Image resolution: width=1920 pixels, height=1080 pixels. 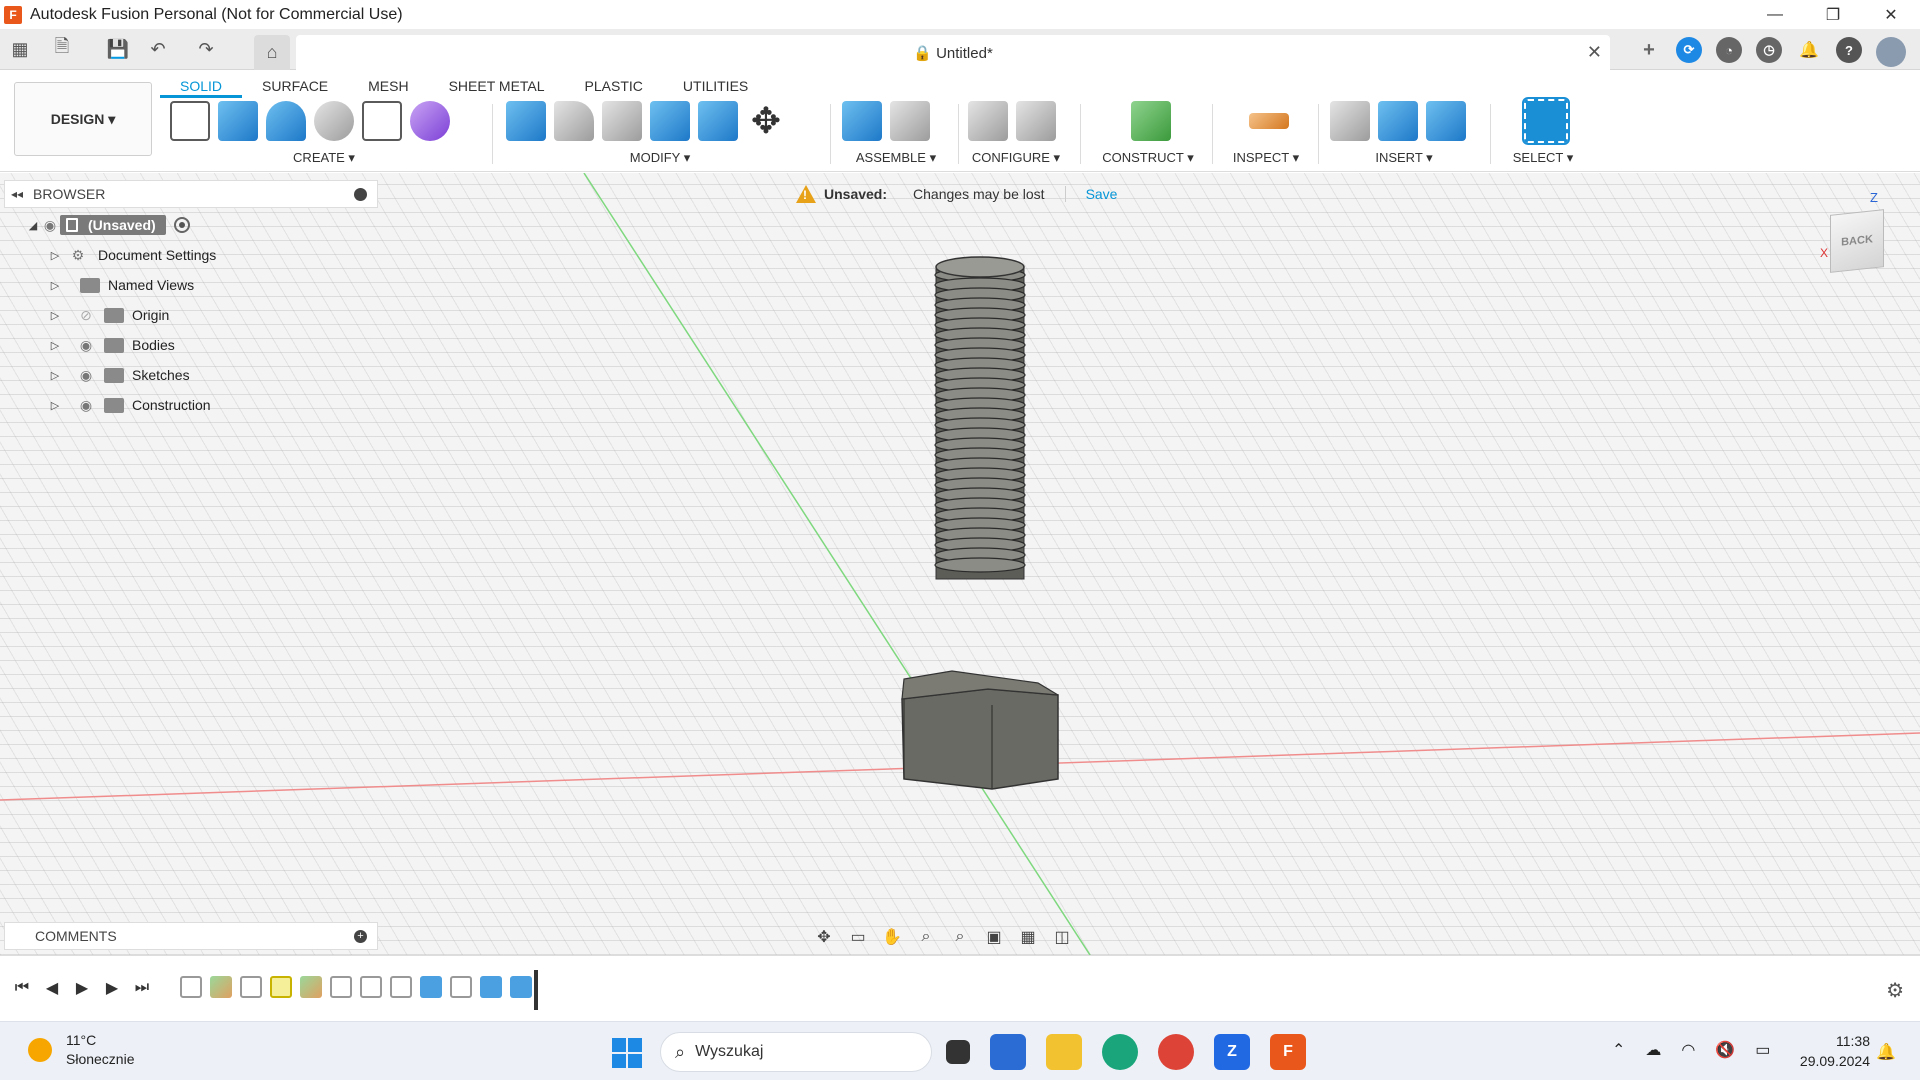 What do you see at coordinates (112, 988) in the screenshot?
I see `step-forward-icon: ▶` at bounding box center [112, 988].